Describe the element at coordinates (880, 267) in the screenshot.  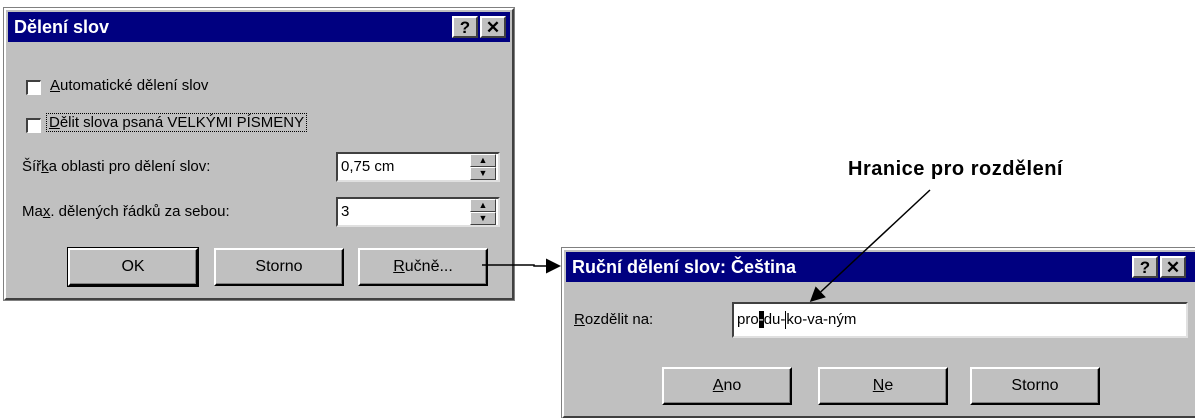
I see `manual-dialog-titlebar: Ruční dělení slov: Čeština ? ✕` at that location.